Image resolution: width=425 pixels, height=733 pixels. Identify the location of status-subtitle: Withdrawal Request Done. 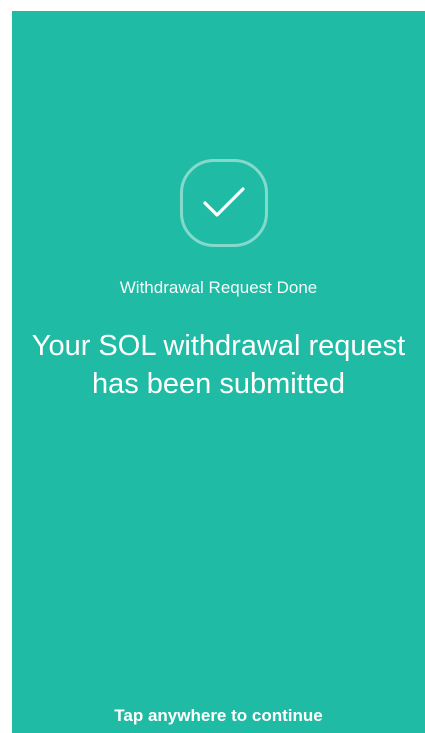
(218, 287).